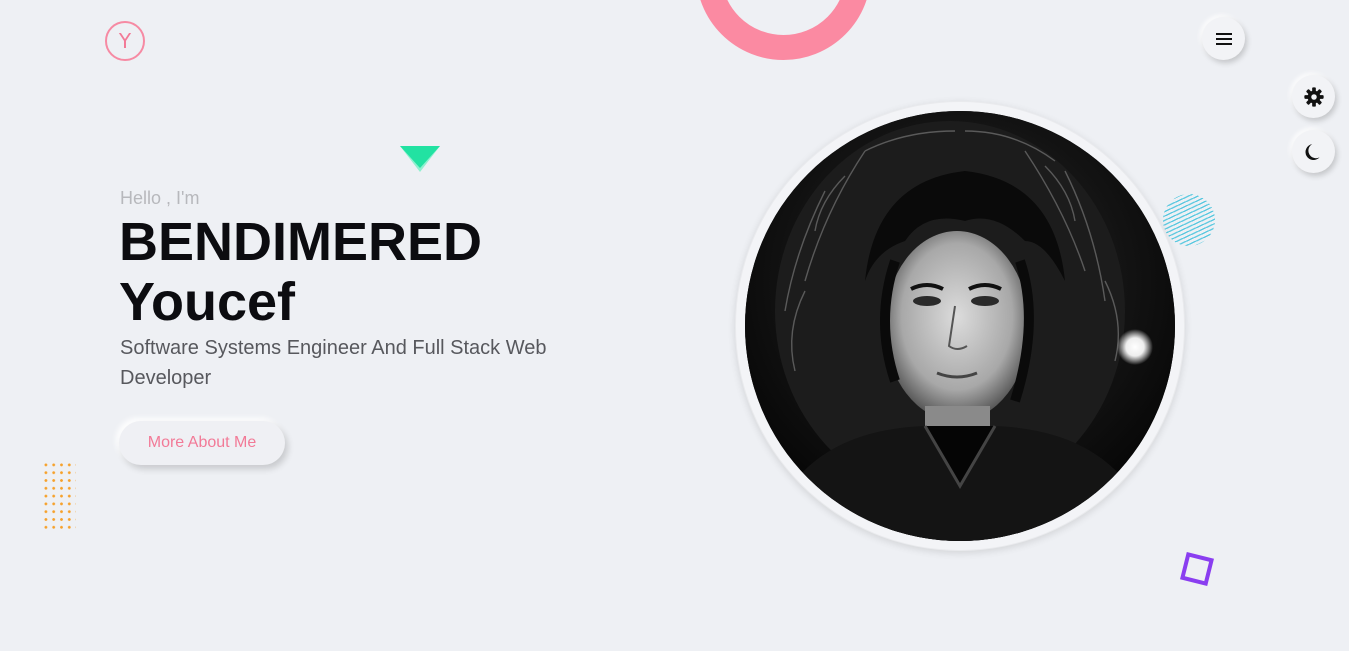 This screenshot has width=1349, height=651. I want to click on hero-name: BENDIMERED Youcef, so click(300, 272).